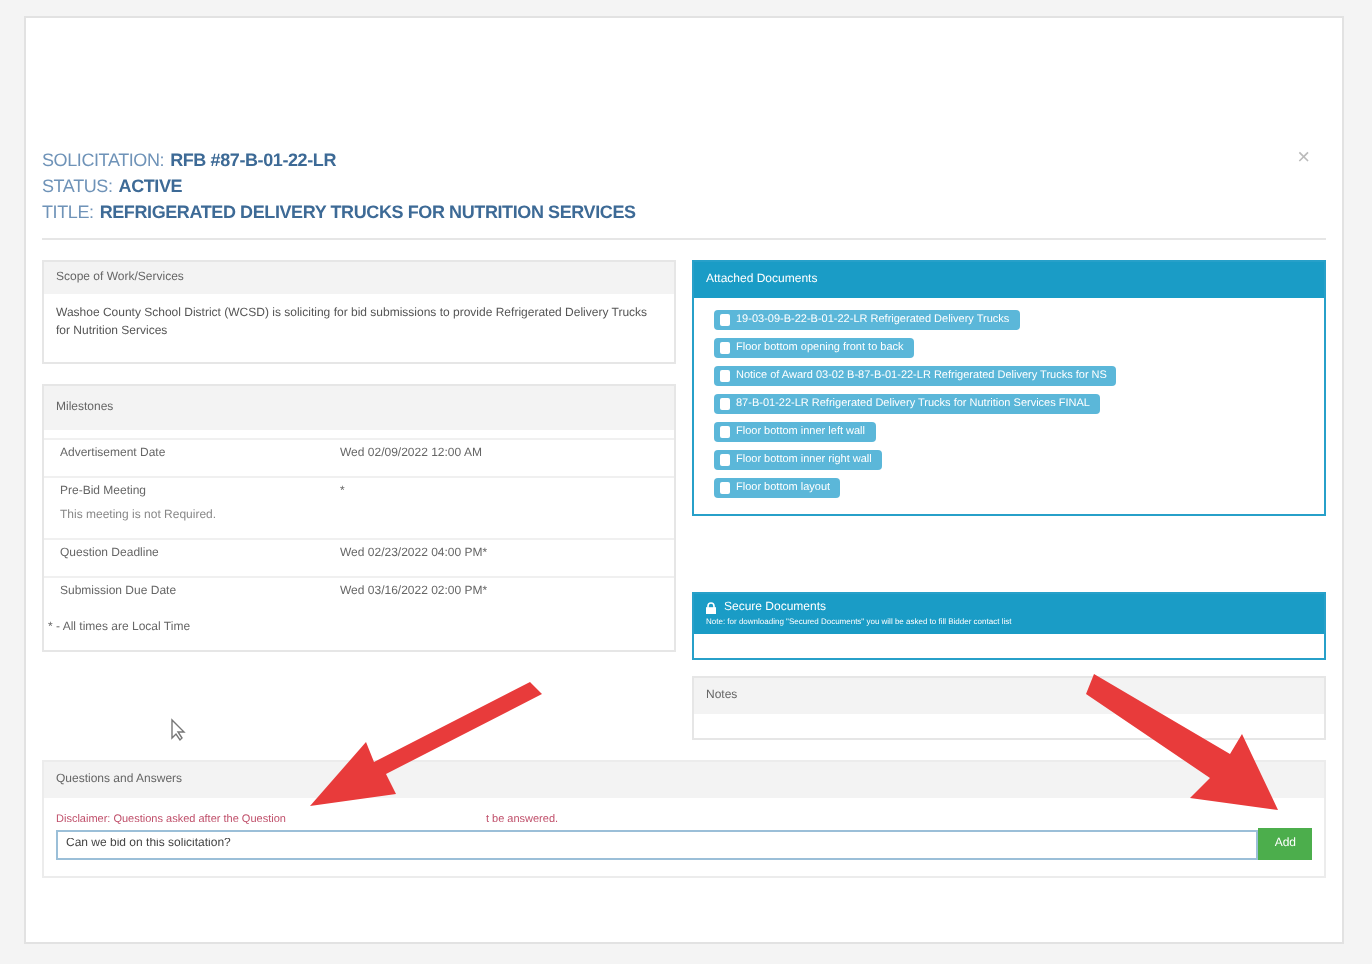  What do you see at coordinates (253, 160) in the screenshot?
I see `header-value: RFB #87-B-01-22-LR` at bounding box center [253, 160].